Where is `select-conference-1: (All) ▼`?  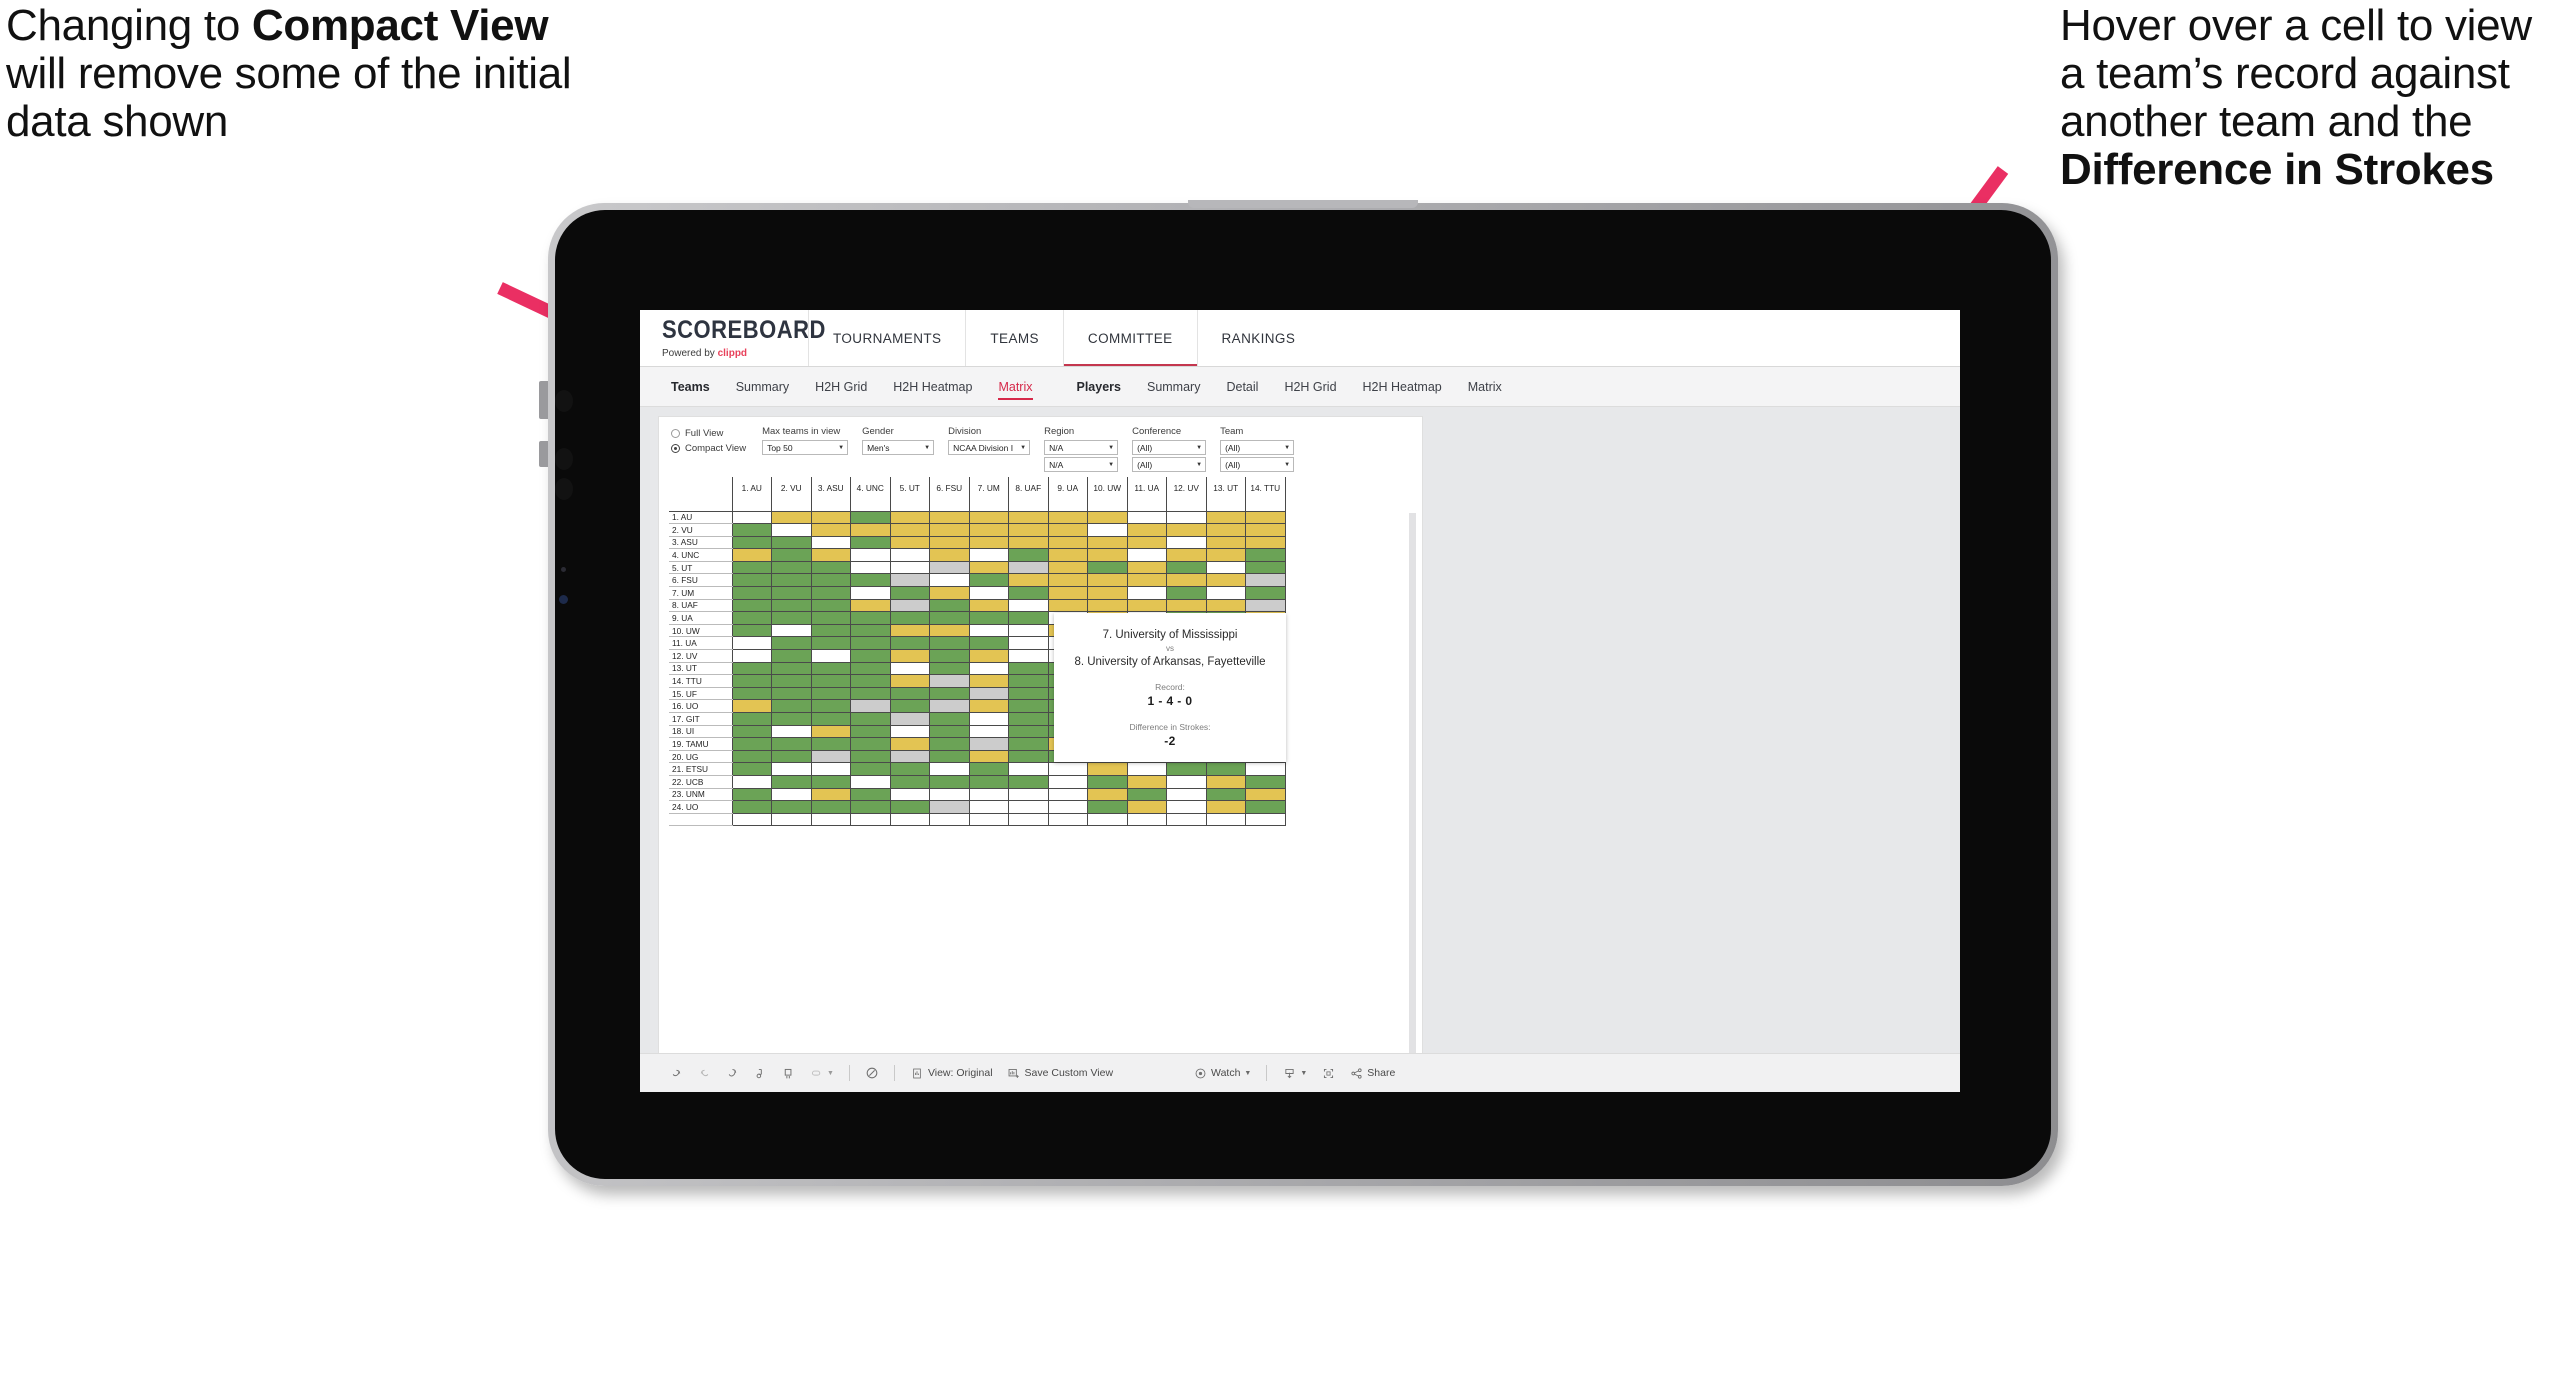 select-conference-1: (All) ▼ is located at coordinates (1169, 447).